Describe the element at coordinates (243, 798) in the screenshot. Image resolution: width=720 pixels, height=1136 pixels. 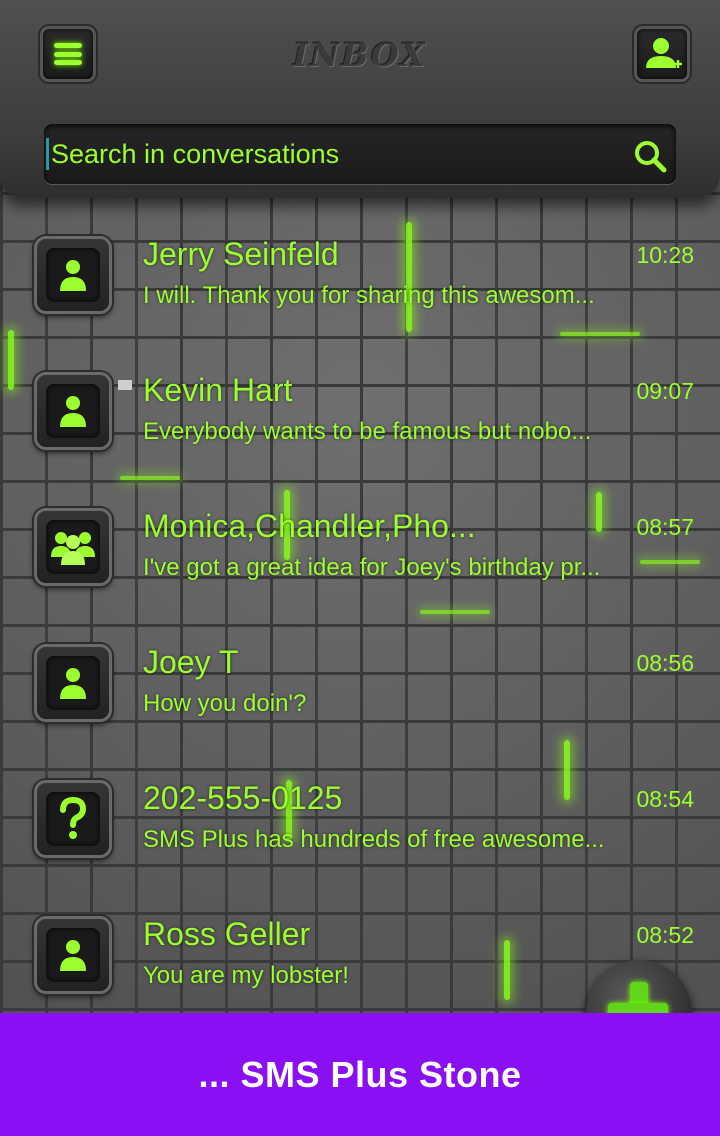
I see `contact-name: 202-555-0125` at that location.